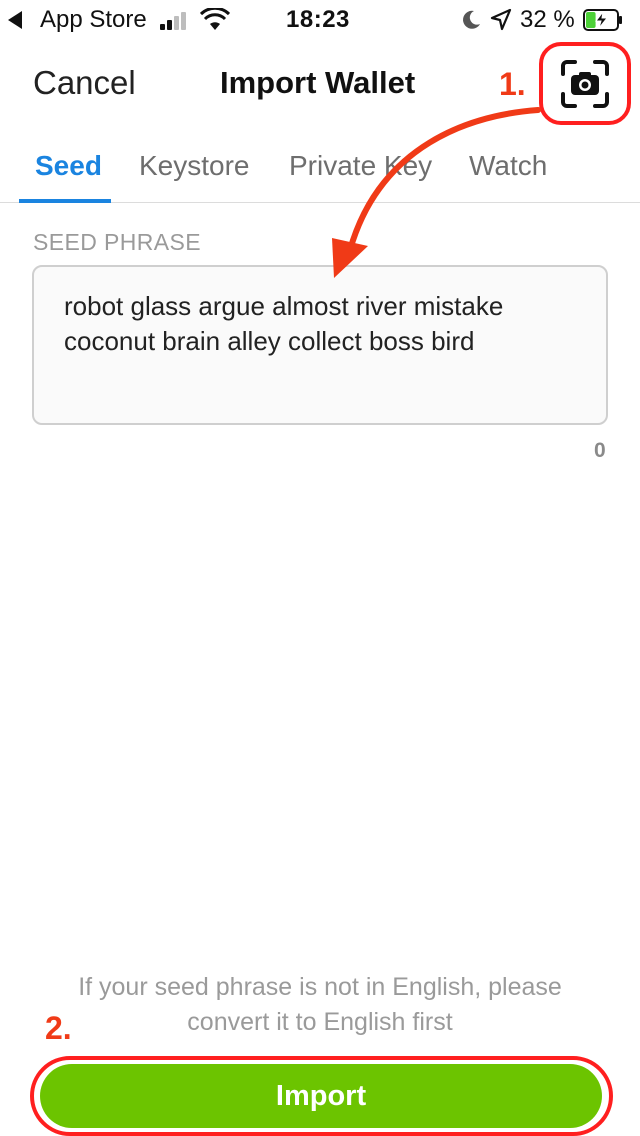 Image resolution: width=640 pixels, height=1136 pixels. I want to click on camera-scan-icon, so click(585, 84).